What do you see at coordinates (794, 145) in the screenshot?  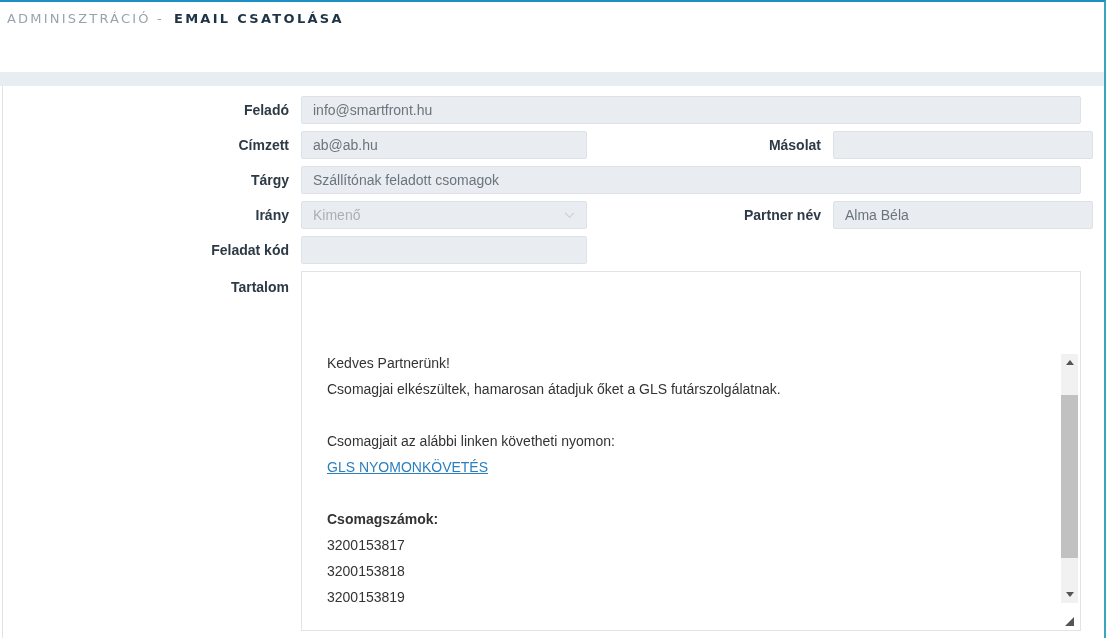 I see `field-label: Másolat` at bounding box center [794, 145].